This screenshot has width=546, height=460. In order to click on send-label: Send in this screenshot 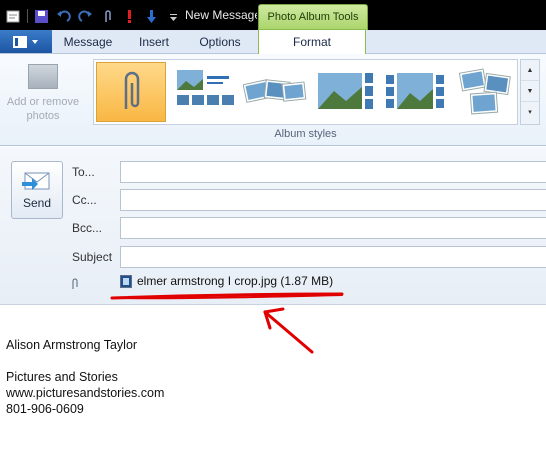, I will do `click(37, 203)`.